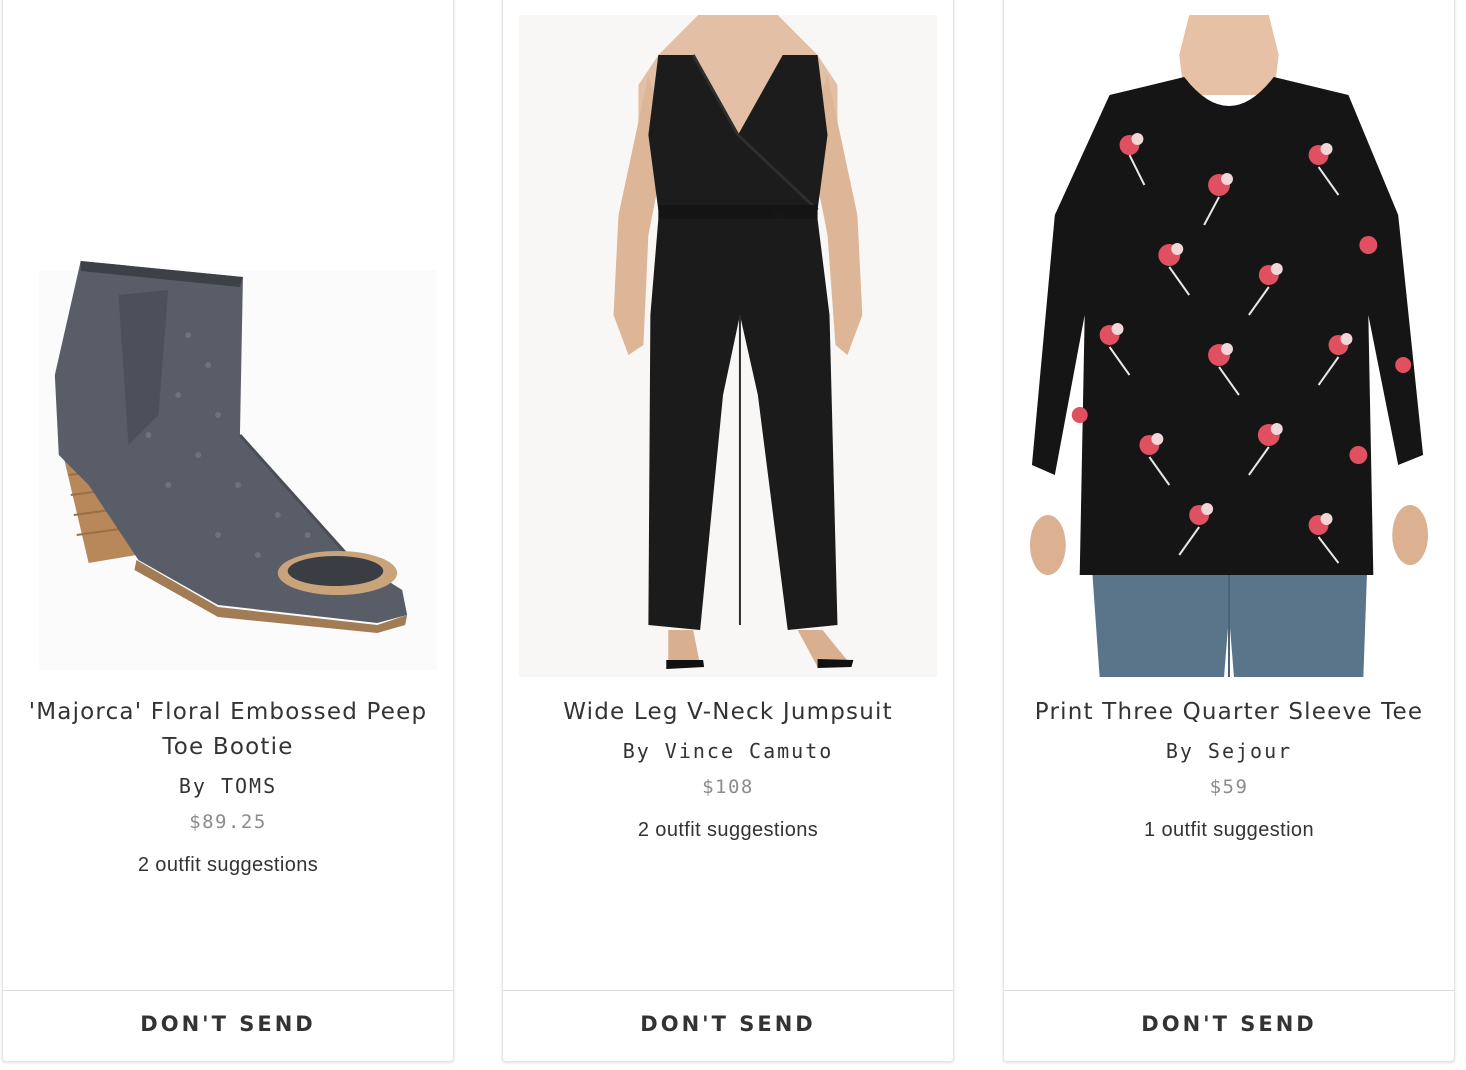 Image resolution: width=1466 pixels, height=1070 pixels. I want to click on product-brand: By TOMS, so click(228, 786).